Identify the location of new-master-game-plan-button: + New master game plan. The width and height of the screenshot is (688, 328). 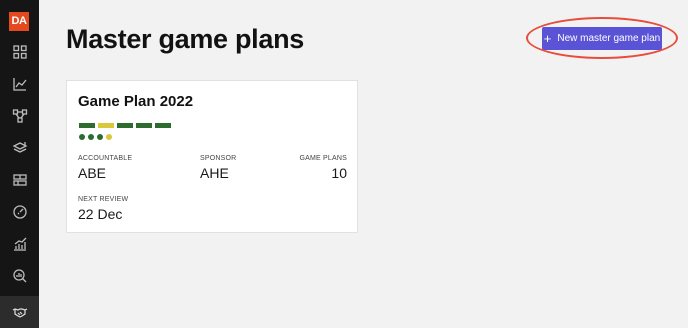
(602, 38).